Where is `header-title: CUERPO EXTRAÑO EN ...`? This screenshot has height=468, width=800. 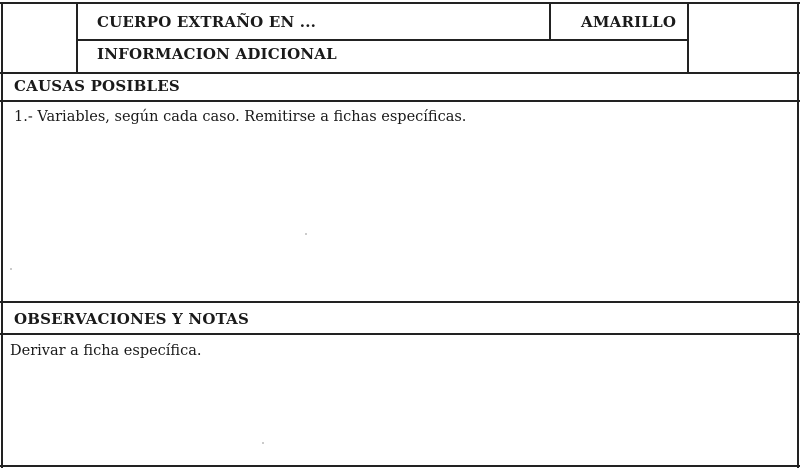
header-title: CUERPO EXTRAÑO EN ... is located at coordinates (207, 22).